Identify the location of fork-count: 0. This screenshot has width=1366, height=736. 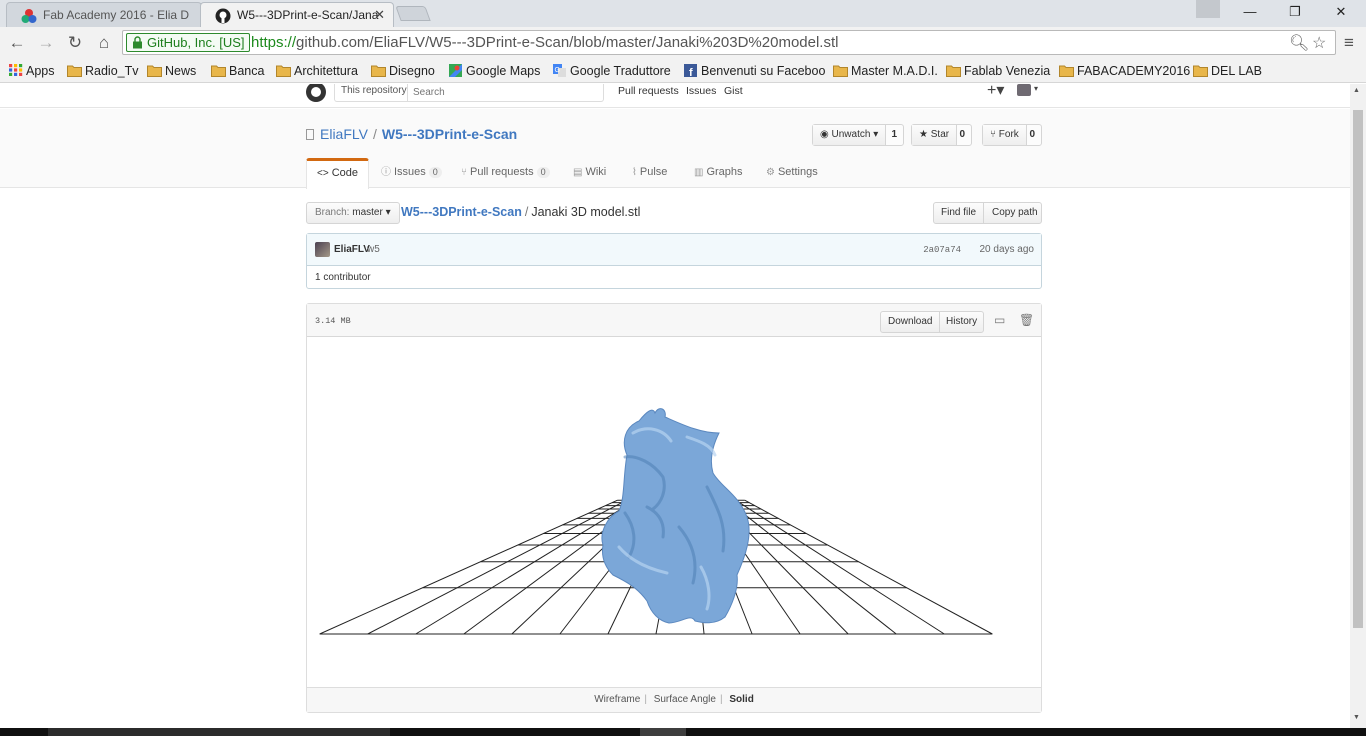
(1032, 135).